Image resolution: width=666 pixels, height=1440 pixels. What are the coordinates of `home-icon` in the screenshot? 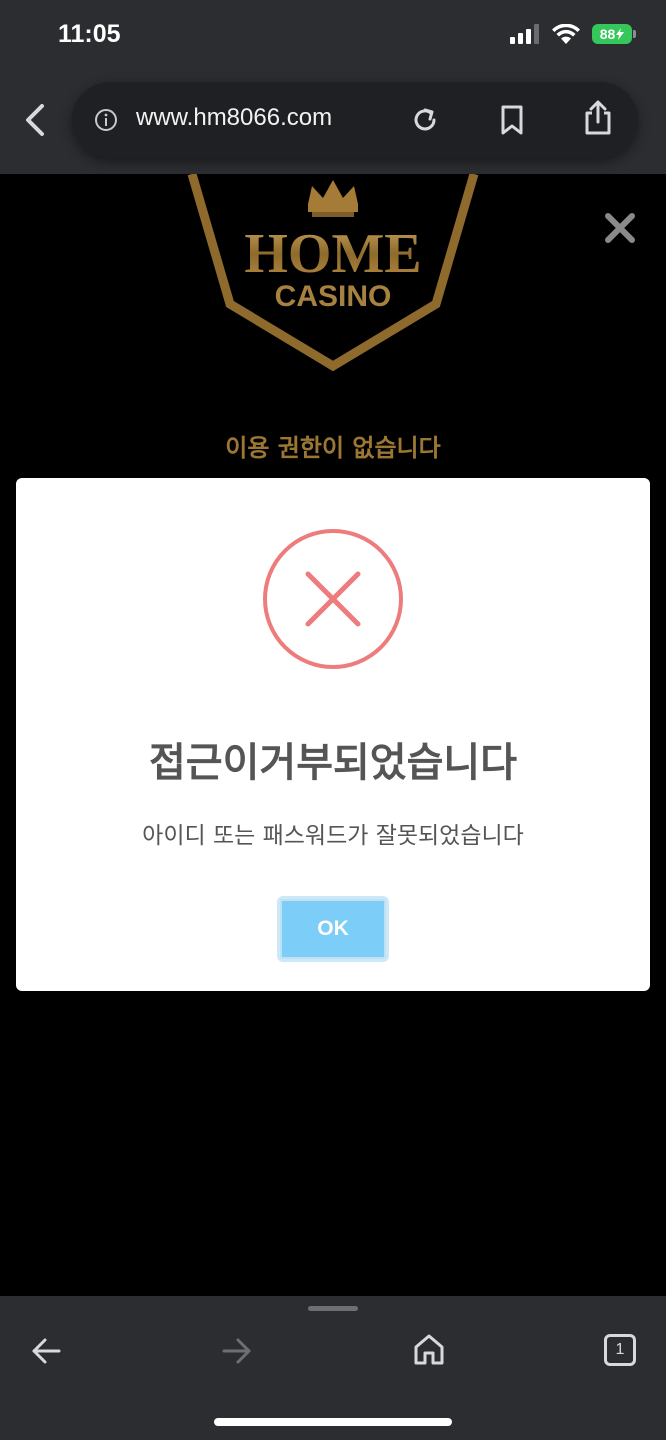 It's located at (429, 1349).